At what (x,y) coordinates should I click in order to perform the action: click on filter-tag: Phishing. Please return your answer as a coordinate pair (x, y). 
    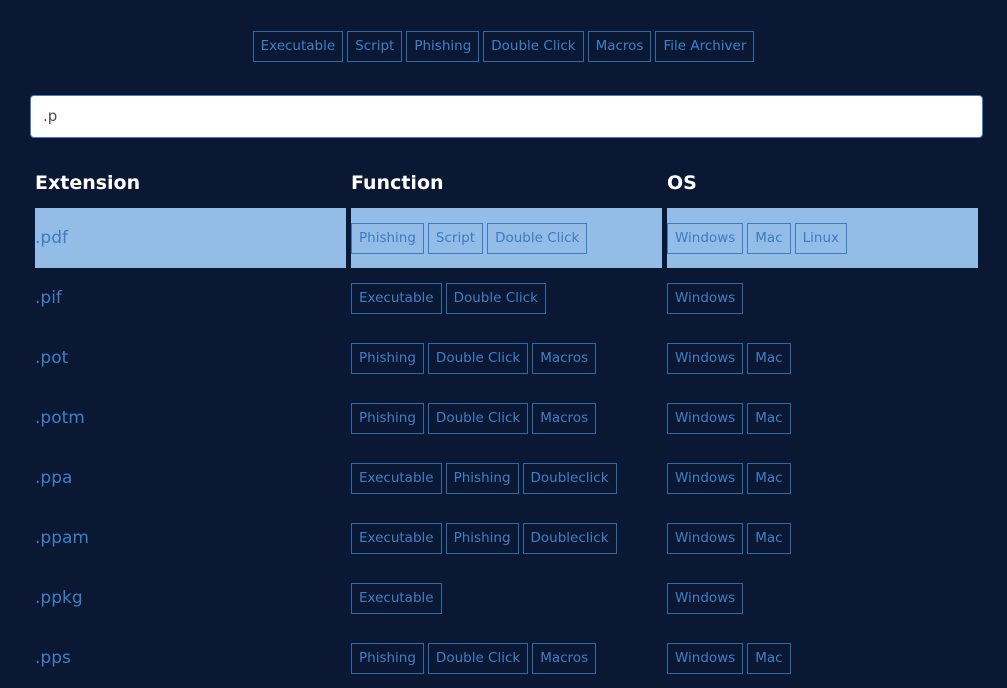
    Looking at the image, I should click on (443, 46).